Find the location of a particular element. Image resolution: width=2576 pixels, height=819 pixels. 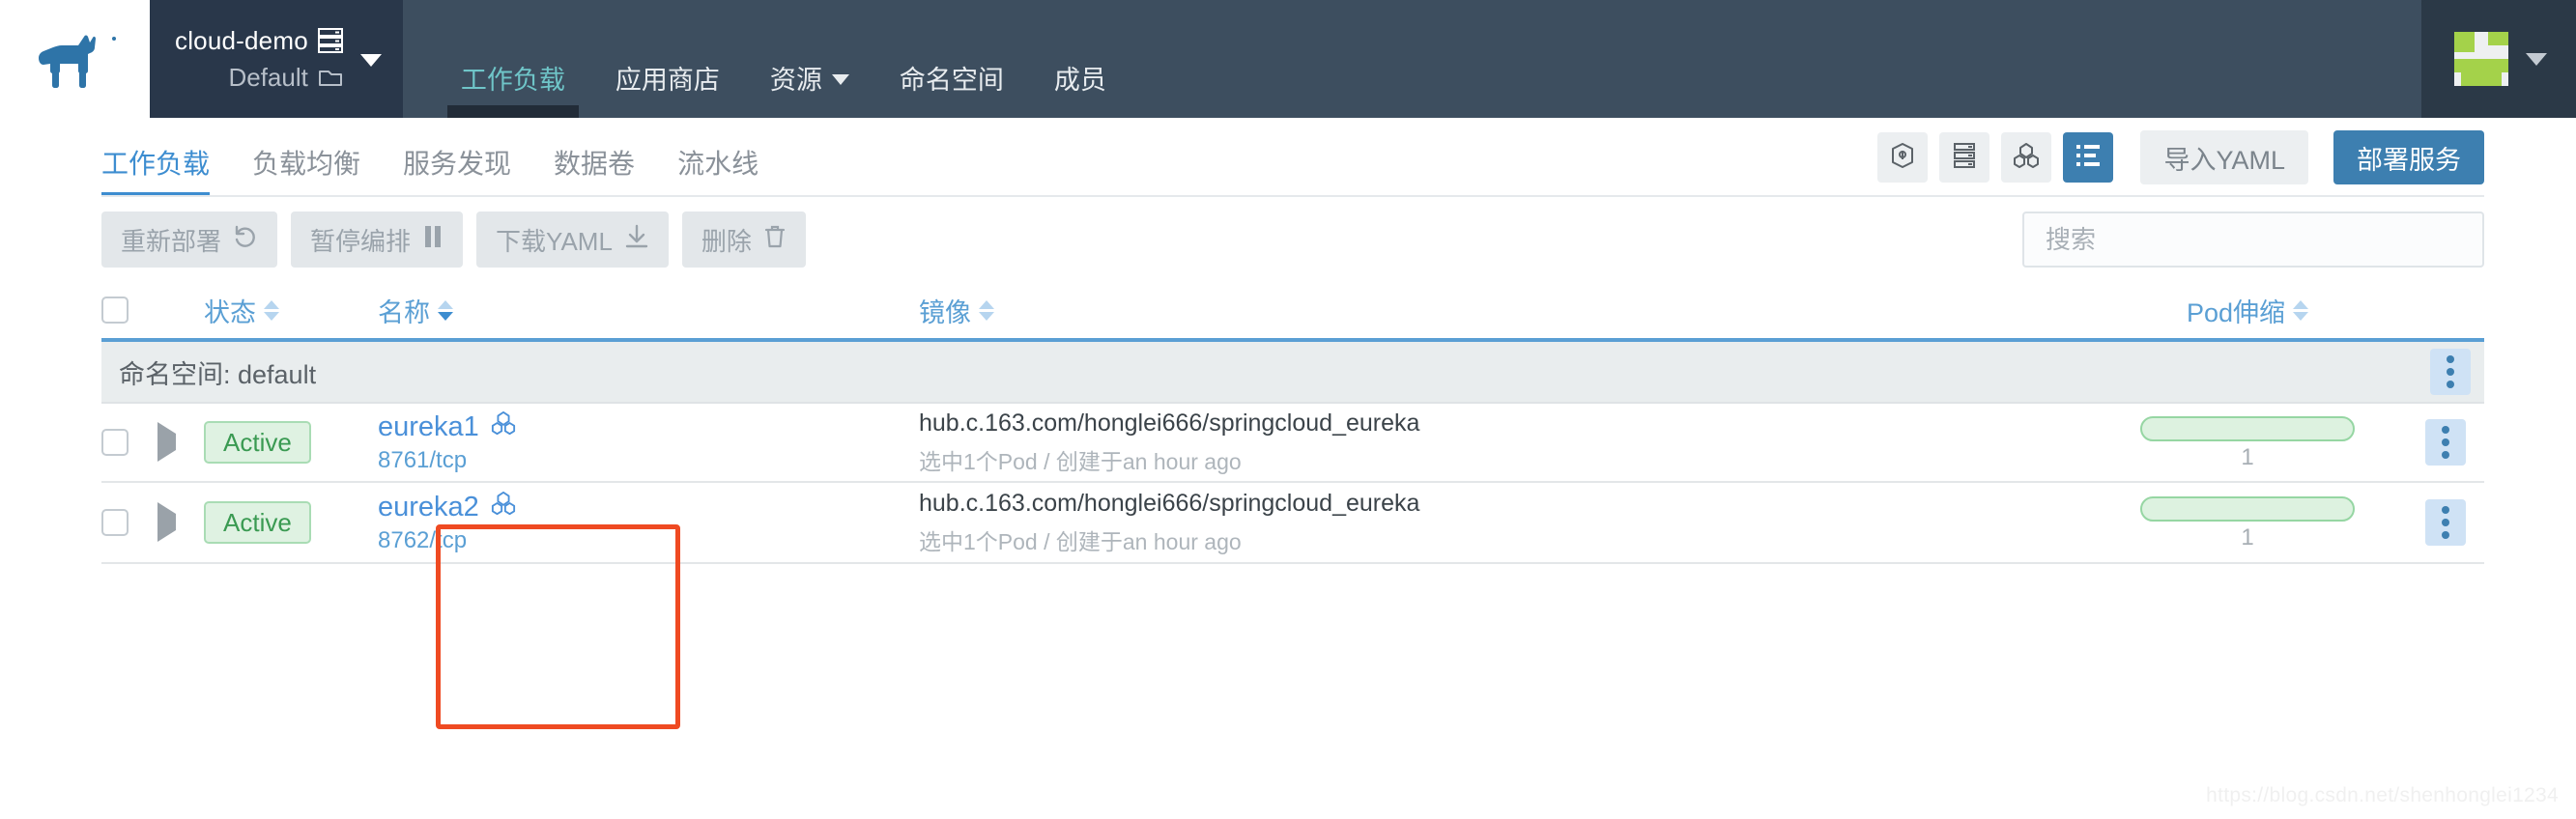

table-header-row: 状态 名称 镜像 Pod伸缩 is located at coordinates (1293, 312).